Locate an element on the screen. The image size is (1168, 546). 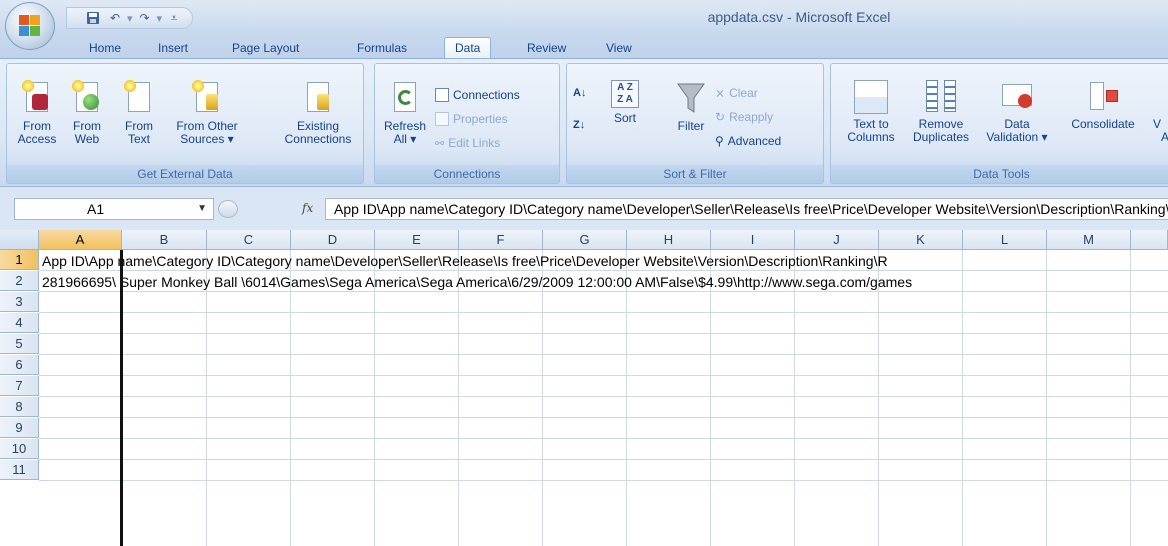
access-icon is located at coordinates (37, 98).